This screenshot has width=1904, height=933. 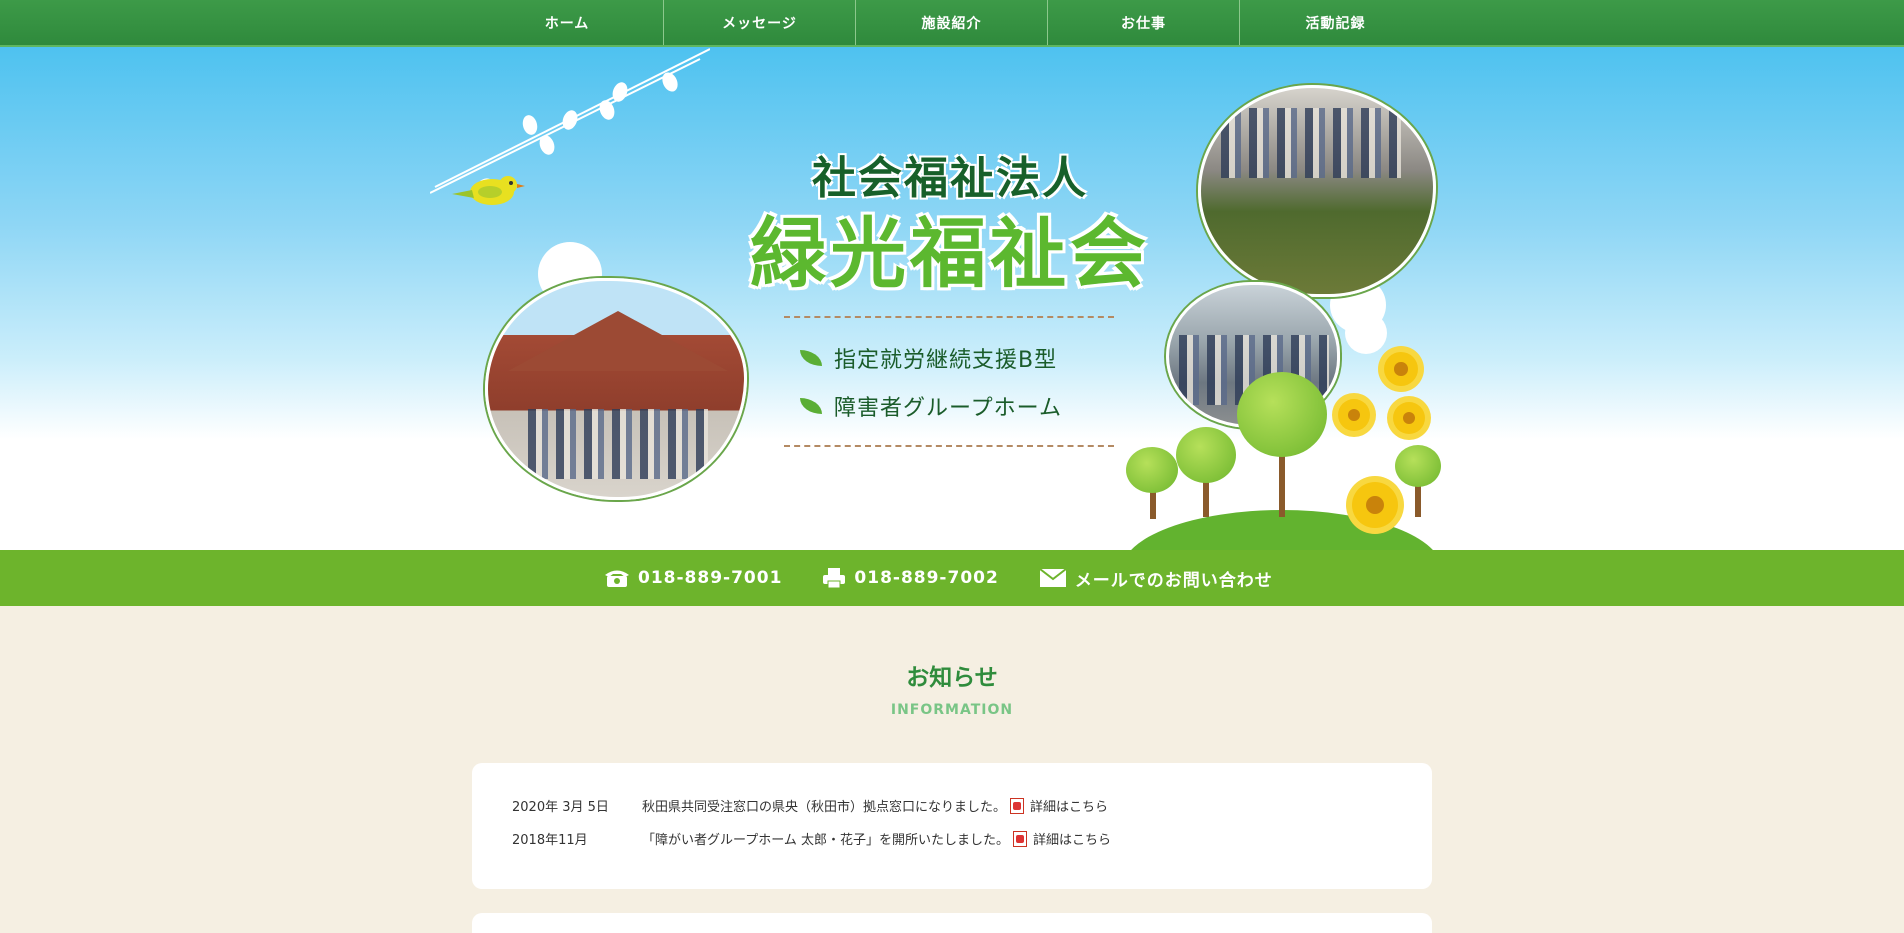 What do you see at coordinates (488, 190) in the screenshot?
I see `bird-icon` at bounding box center [488, 190].